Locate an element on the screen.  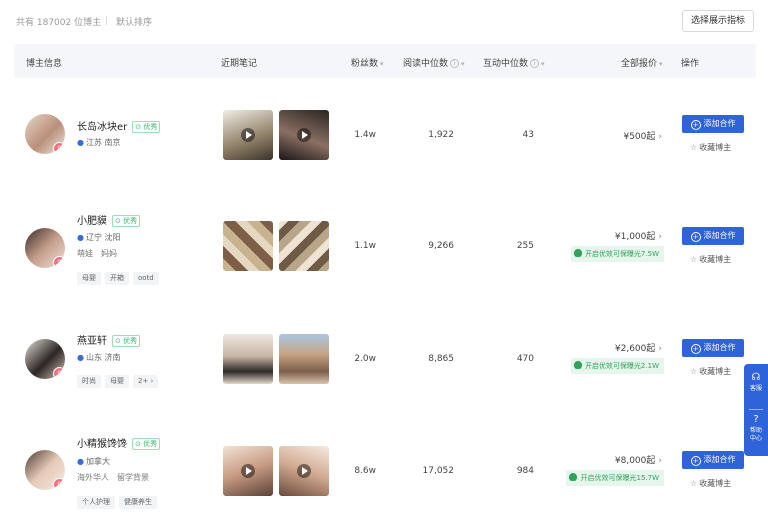
col-read-median: 阅读中位数 i ▾ is located at coordinates (434, 62).